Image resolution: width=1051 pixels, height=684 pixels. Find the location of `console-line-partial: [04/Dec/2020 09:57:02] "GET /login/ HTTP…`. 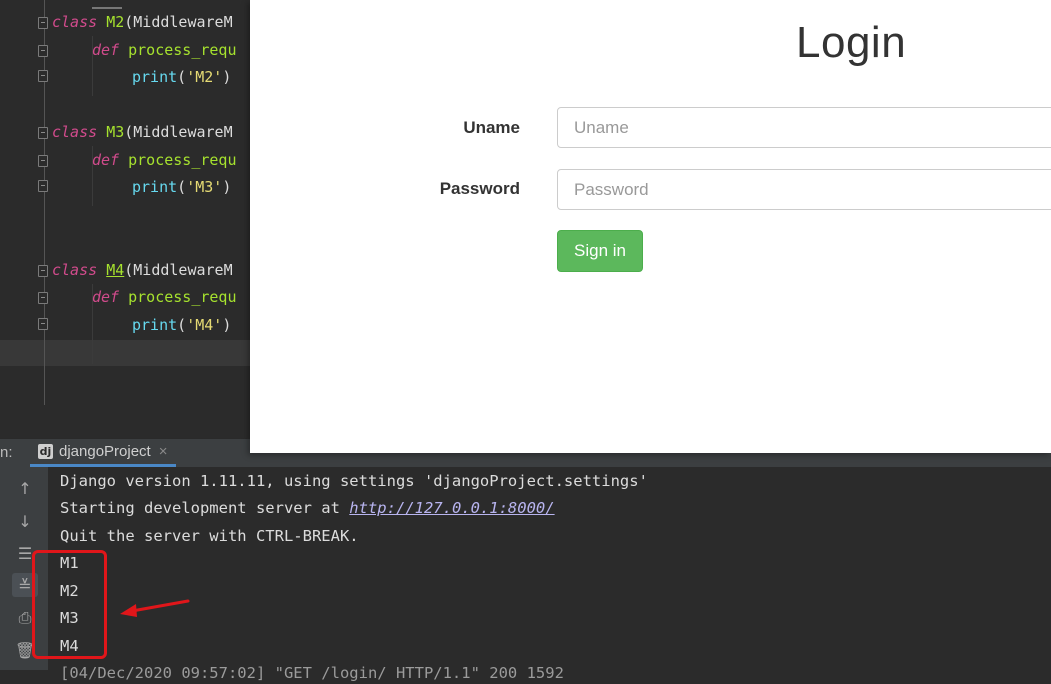

console-line-partial: [04/Dec/2020 09:57:02] "GET /login/ HTTP… is located at coordinates (312, 673).